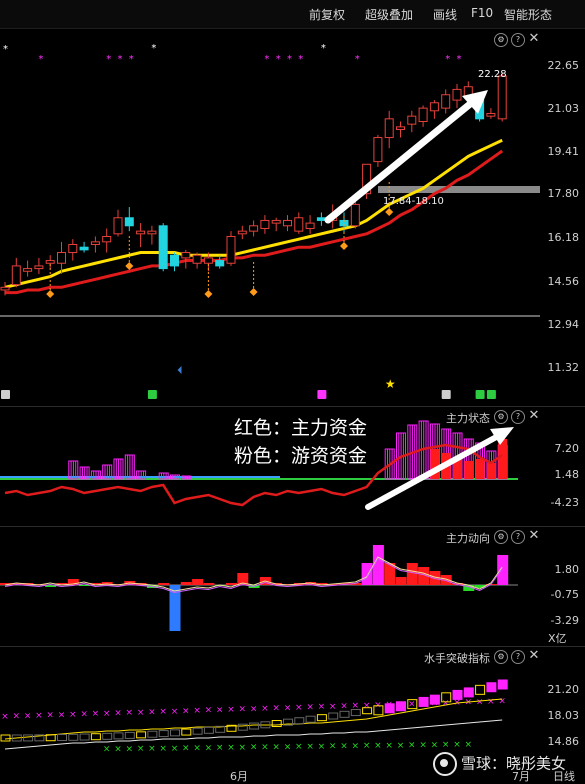 Image resolution: width=585 pixels, height=784 pixels. I want to click on top-toolbar: 前复权 超级叠加 画线 F10 智能形态, so click(292, 14).